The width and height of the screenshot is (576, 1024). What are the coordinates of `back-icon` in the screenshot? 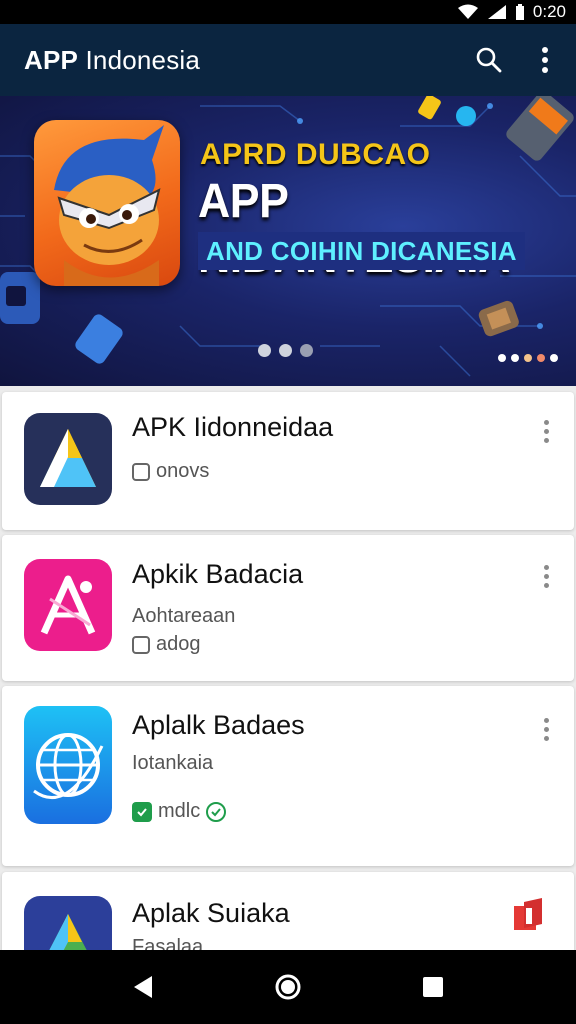 It's located at (142, 987).